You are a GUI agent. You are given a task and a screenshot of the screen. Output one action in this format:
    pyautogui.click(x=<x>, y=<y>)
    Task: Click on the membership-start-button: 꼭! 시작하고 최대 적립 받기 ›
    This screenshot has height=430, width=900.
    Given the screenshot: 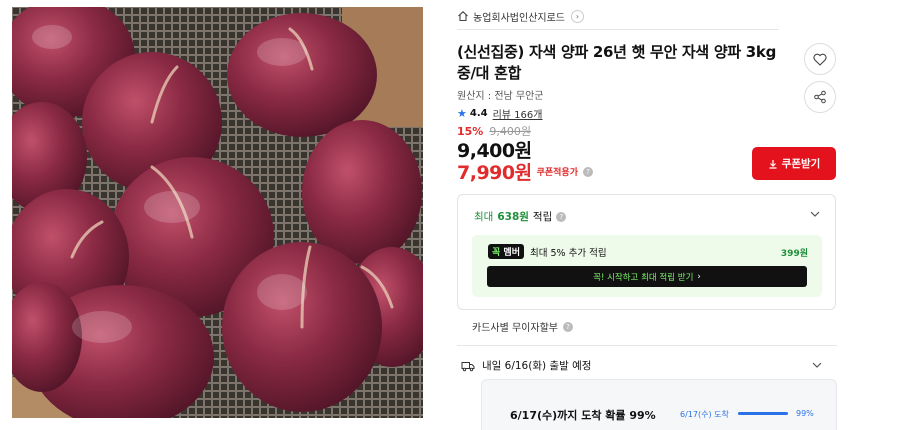 What is the action you would take?
    pyautogui.click(x=647, y=276)
    